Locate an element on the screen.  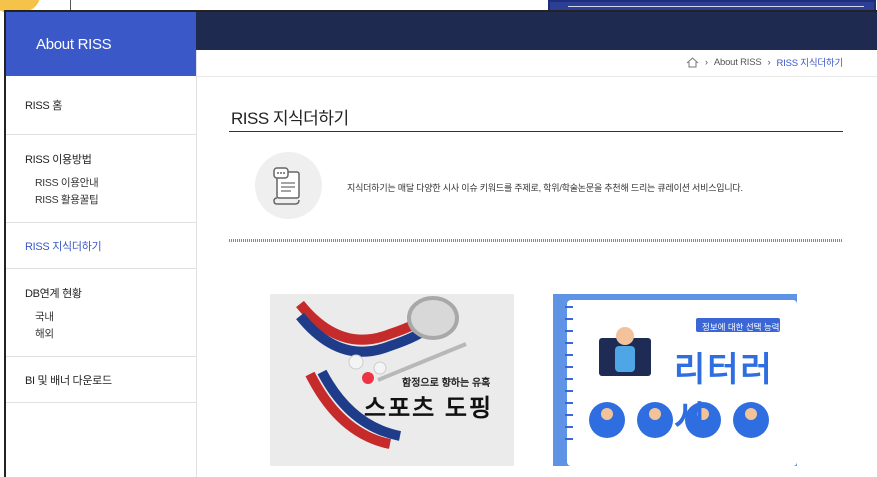
sidebar-subitem-overseas: 해외 is located at coordinates (110, 334).